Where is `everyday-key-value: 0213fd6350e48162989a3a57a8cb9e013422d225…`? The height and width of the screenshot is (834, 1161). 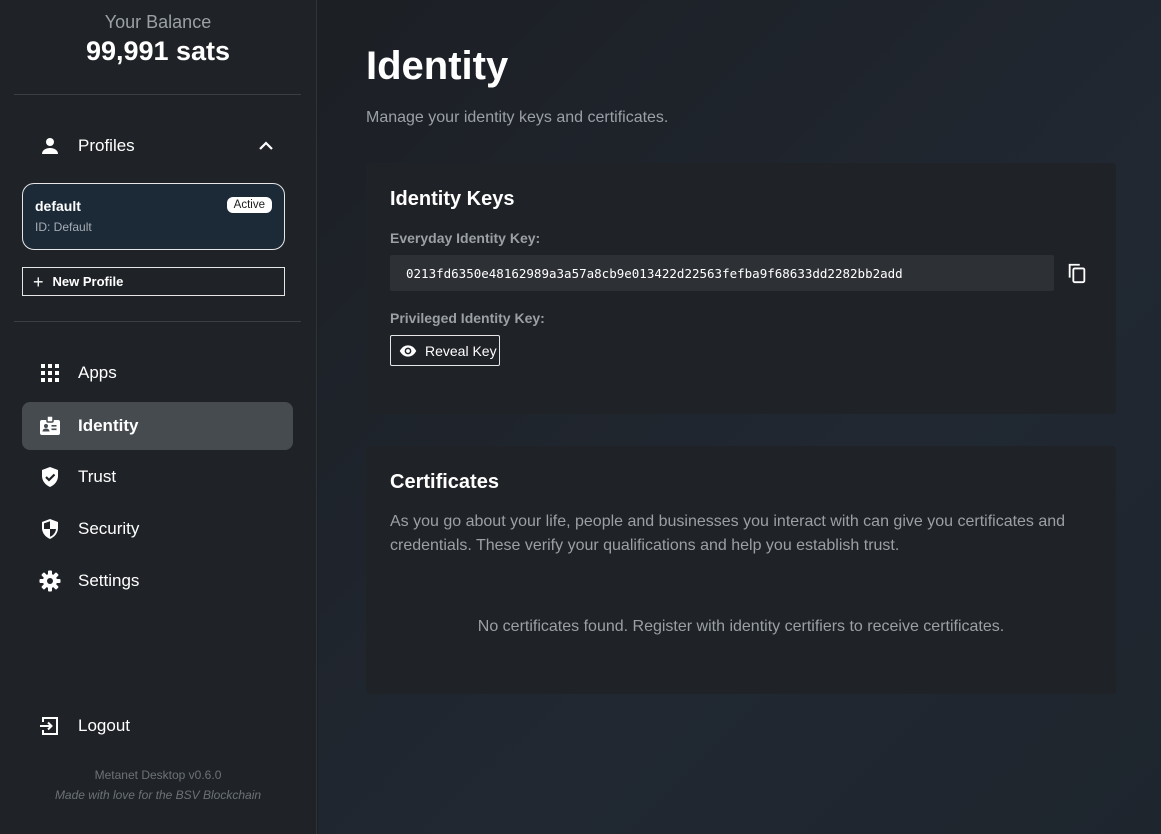 everyday-key-value: 0213fd6350e48162989a3a57a8cb9e013422d225… is located at coordinates (722, 273).